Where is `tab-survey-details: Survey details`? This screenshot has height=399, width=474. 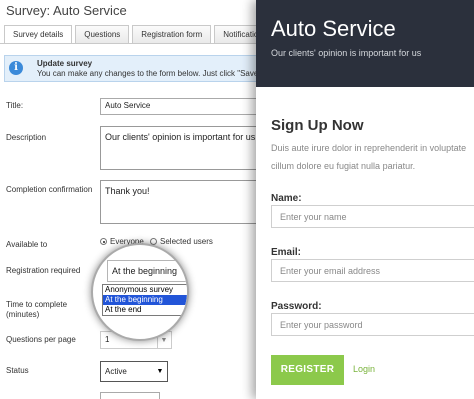
tab-survey-details: Survey details is located at coordinates (38, 34).